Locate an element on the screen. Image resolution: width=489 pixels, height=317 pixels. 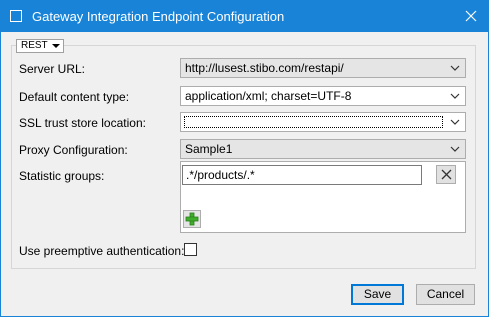
protocol-select-value: REST is located at coordinates (34, 45).